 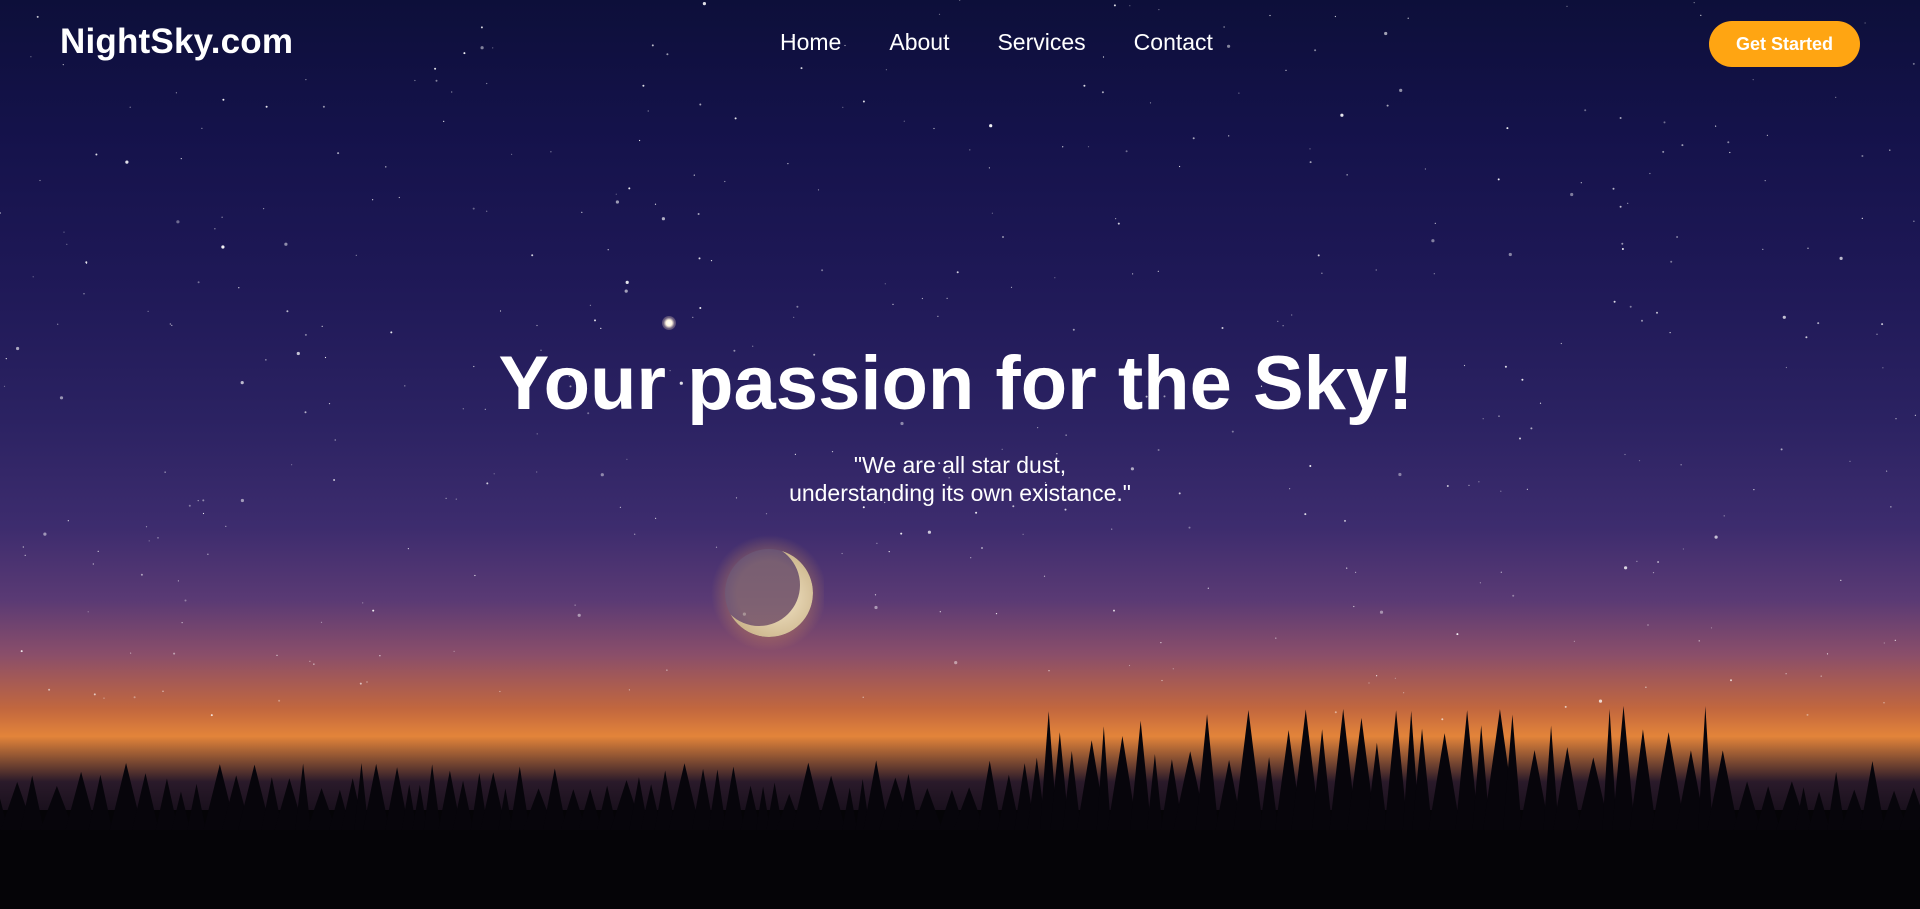 What do you see at coordinates (960, 465) in the screenshot?
I see `quote-line-1: "We are all star dust,` at bounding box center [960, 465].